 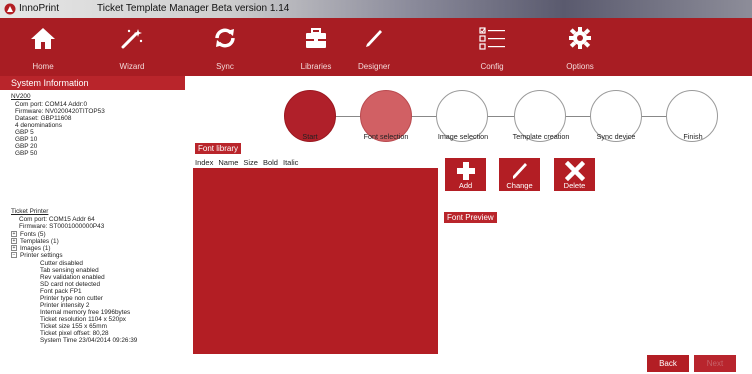 I want to click on tree-item-label: Templates (1), so click(x=39, y=241).